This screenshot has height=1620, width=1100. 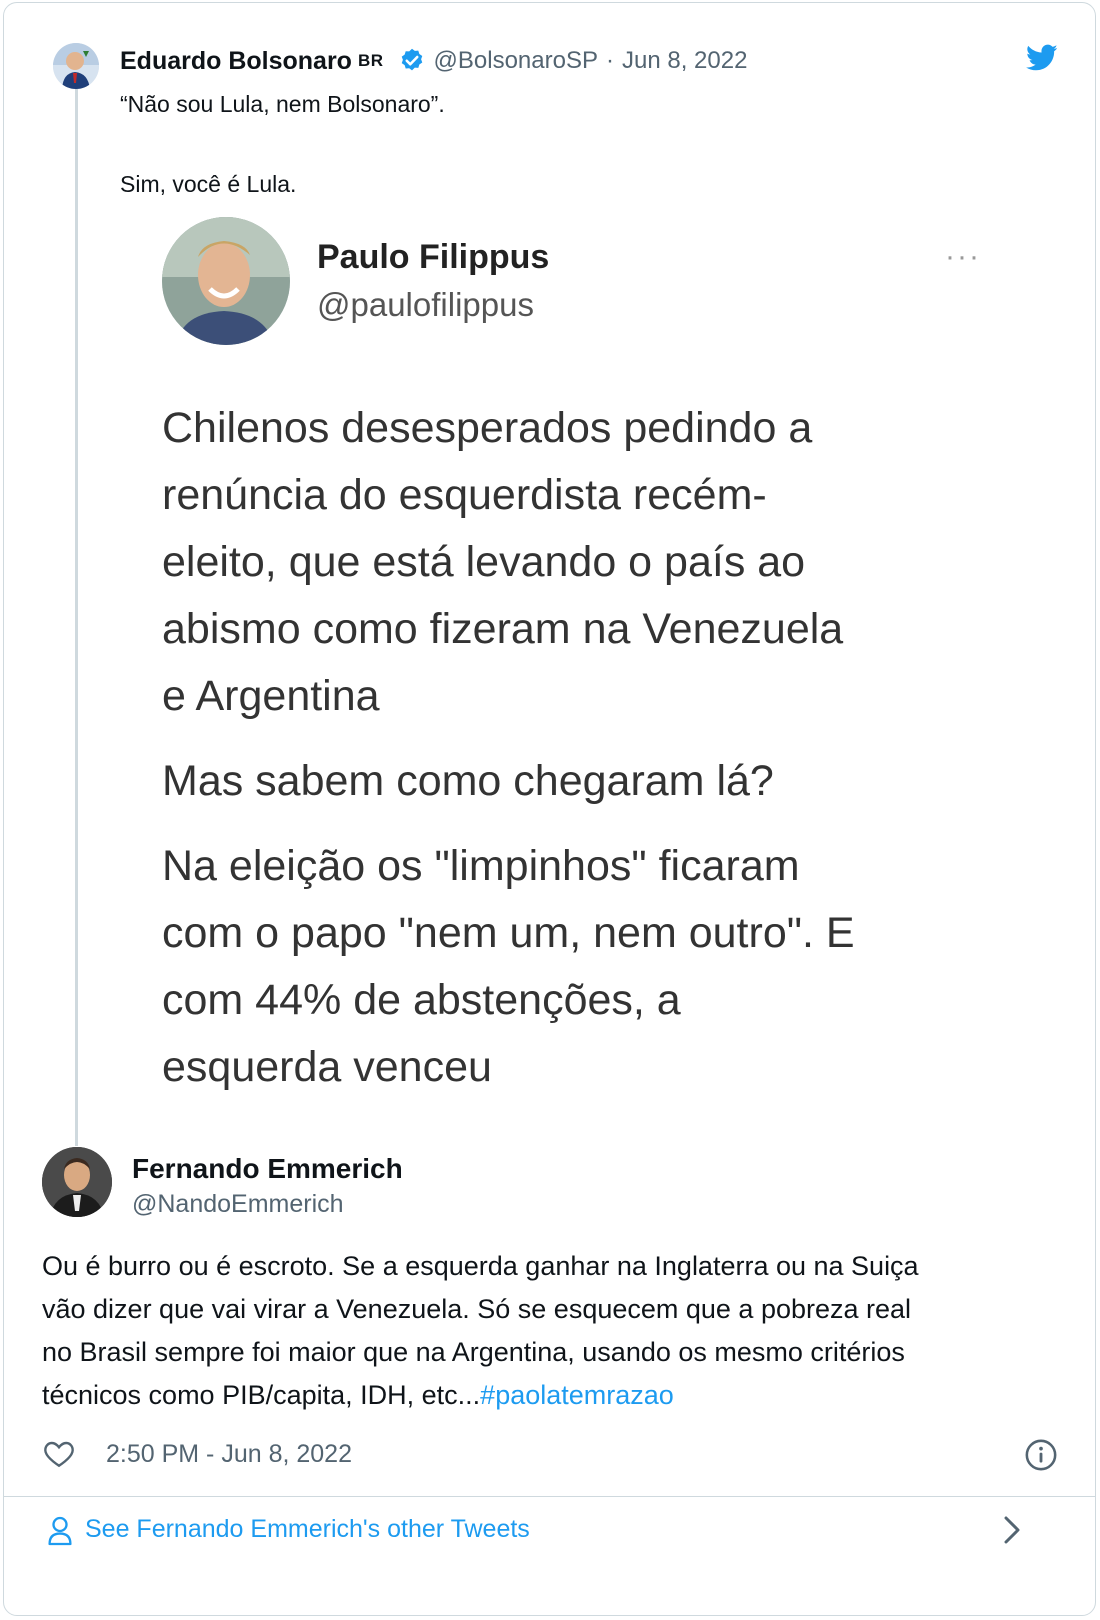 I want to click on more-options-icon: ···, so click(x=963, y=256).